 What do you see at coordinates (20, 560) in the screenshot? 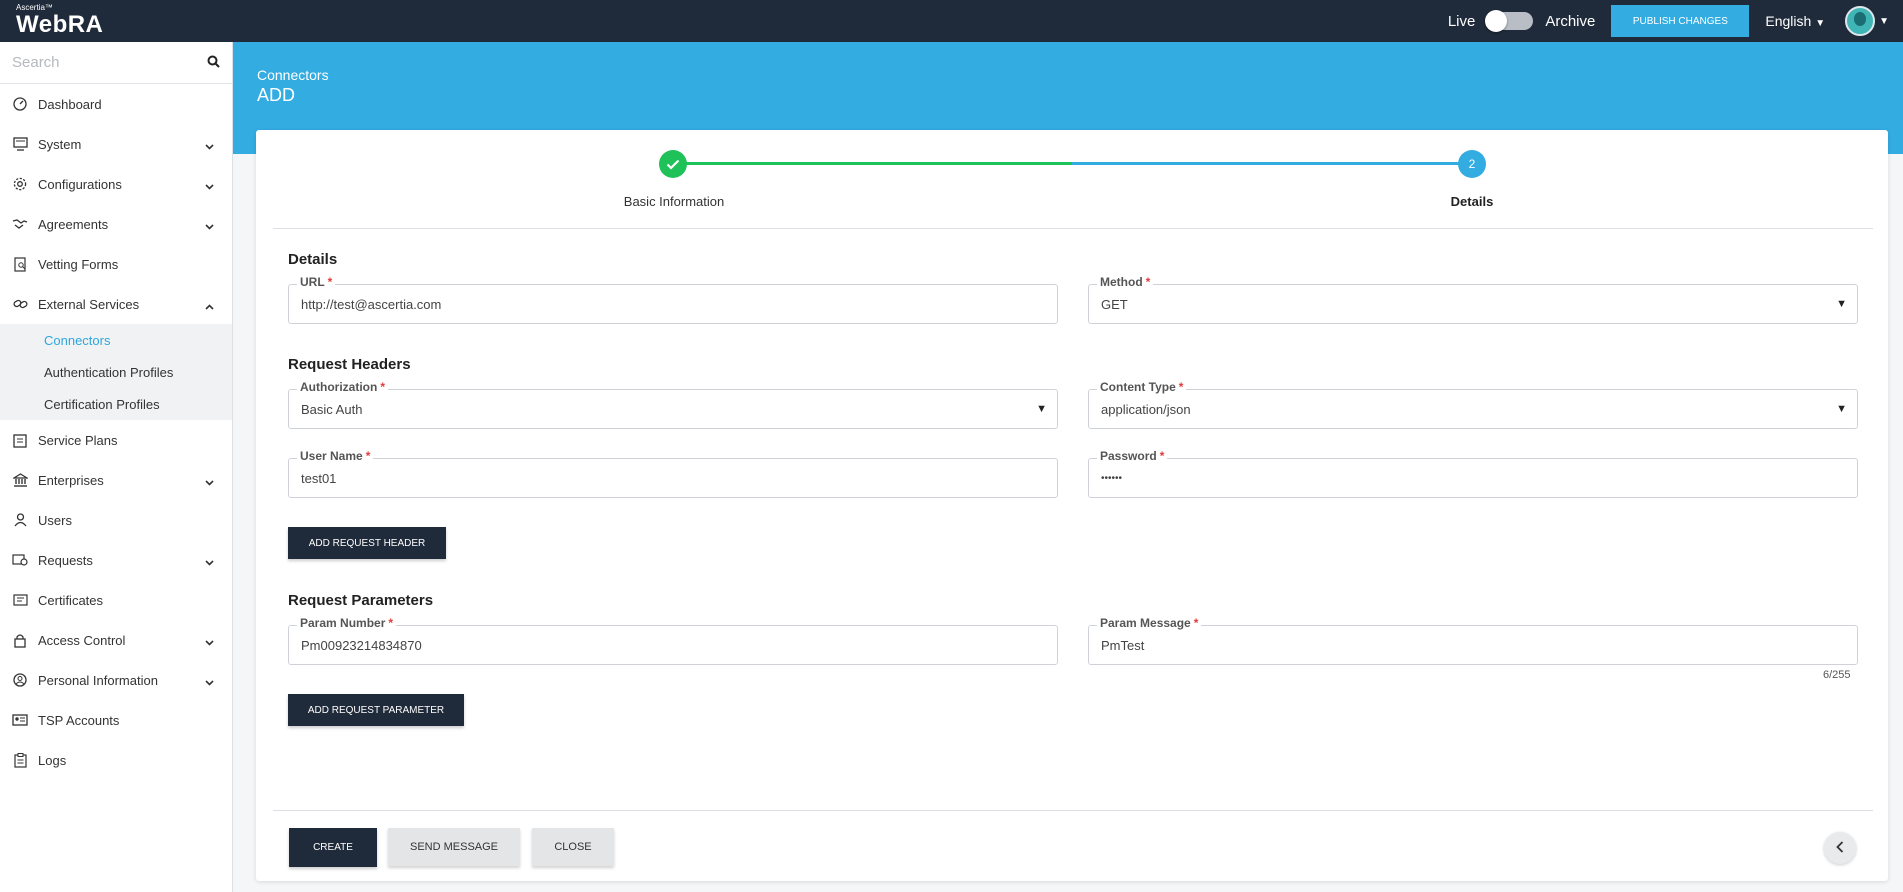
I see `requests-icon` at bounding box center [20, 560].